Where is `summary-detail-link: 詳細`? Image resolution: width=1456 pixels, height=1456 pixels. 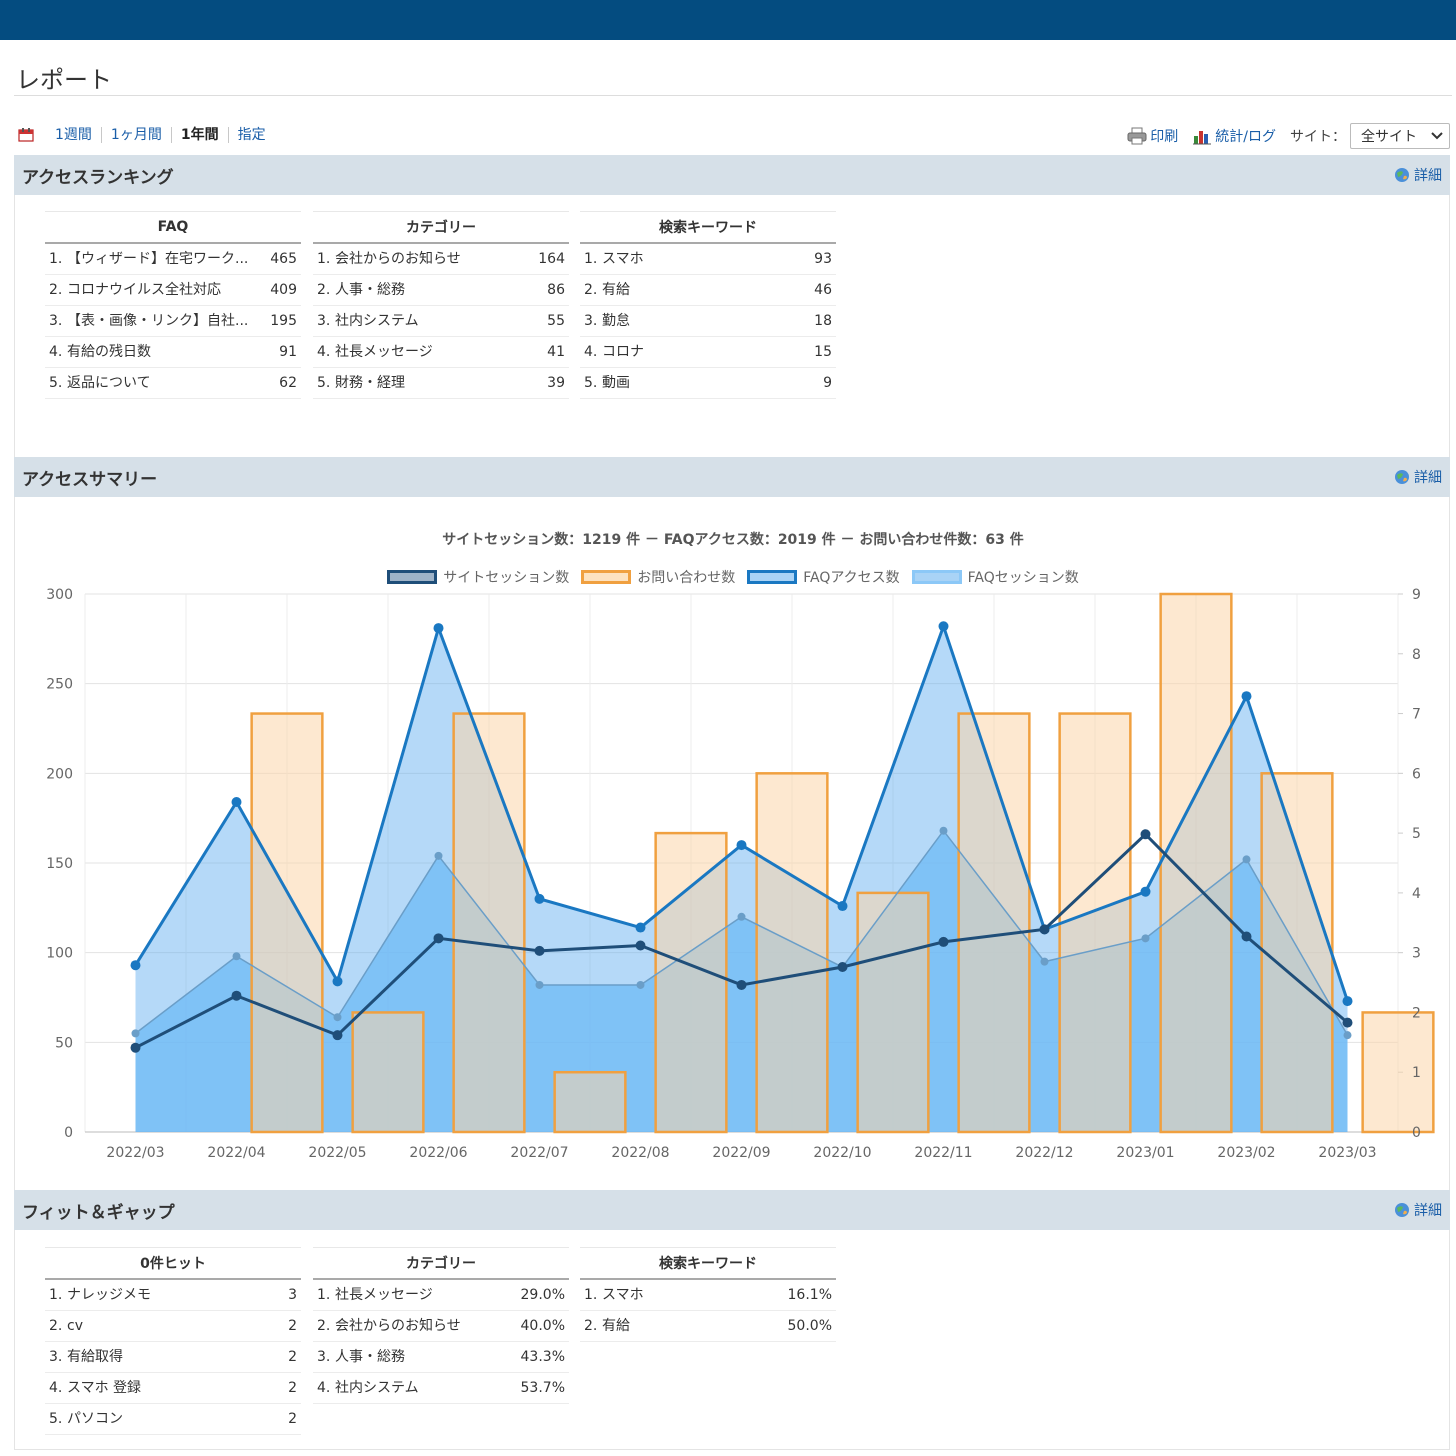
summary-detail-link: 詳細 is located at coordinates (1418, 477).